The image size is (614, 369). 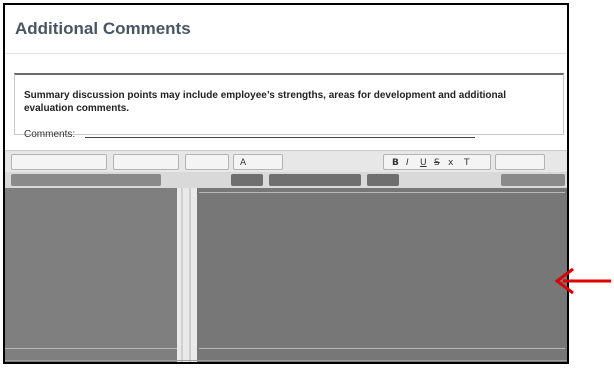 What do you see at coordinates (182, 275) in the screenshot?
I see `splitter-bar-left` at bounding box center [182, 275].